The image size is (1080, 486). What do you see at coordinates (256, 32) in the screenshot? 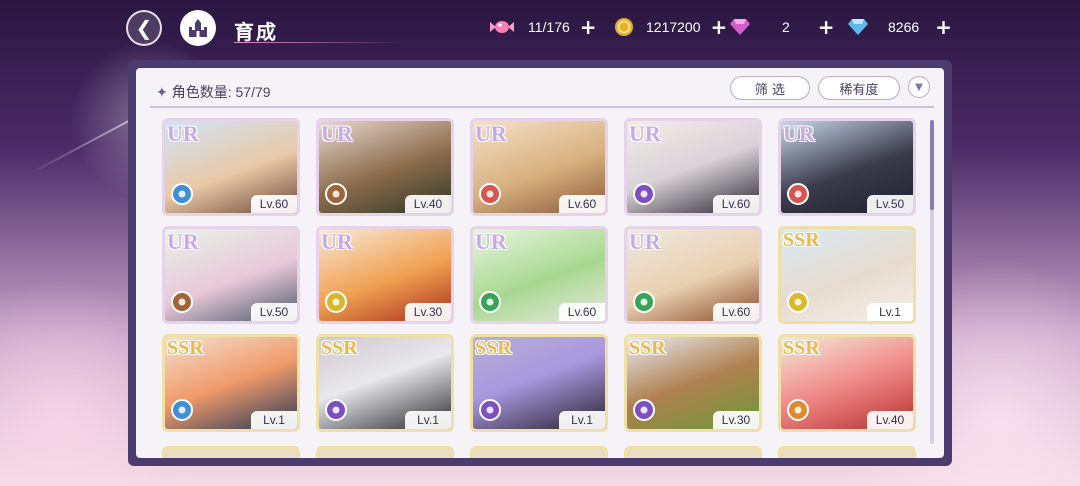
I see `page-title: 育成` at bounding box center [256, 32].